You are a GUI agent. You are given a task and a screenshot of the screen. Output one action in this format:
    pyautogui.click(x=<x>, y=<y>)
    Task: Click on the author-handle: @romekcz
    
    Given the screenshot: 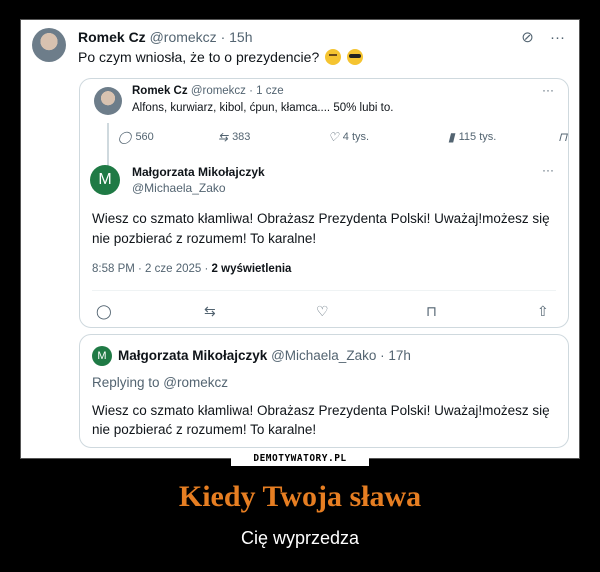 What is the action you would take?
    pyautogui.click(x=183, y=37)
    